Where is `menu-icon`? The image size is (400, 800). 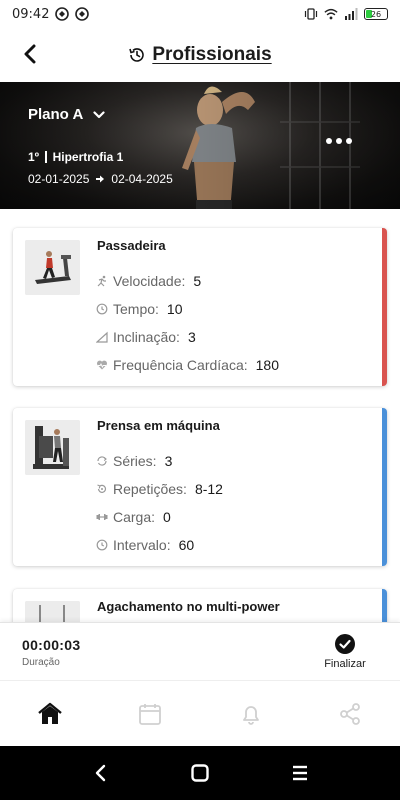
menu-icon is located at coordinates (300, 773).